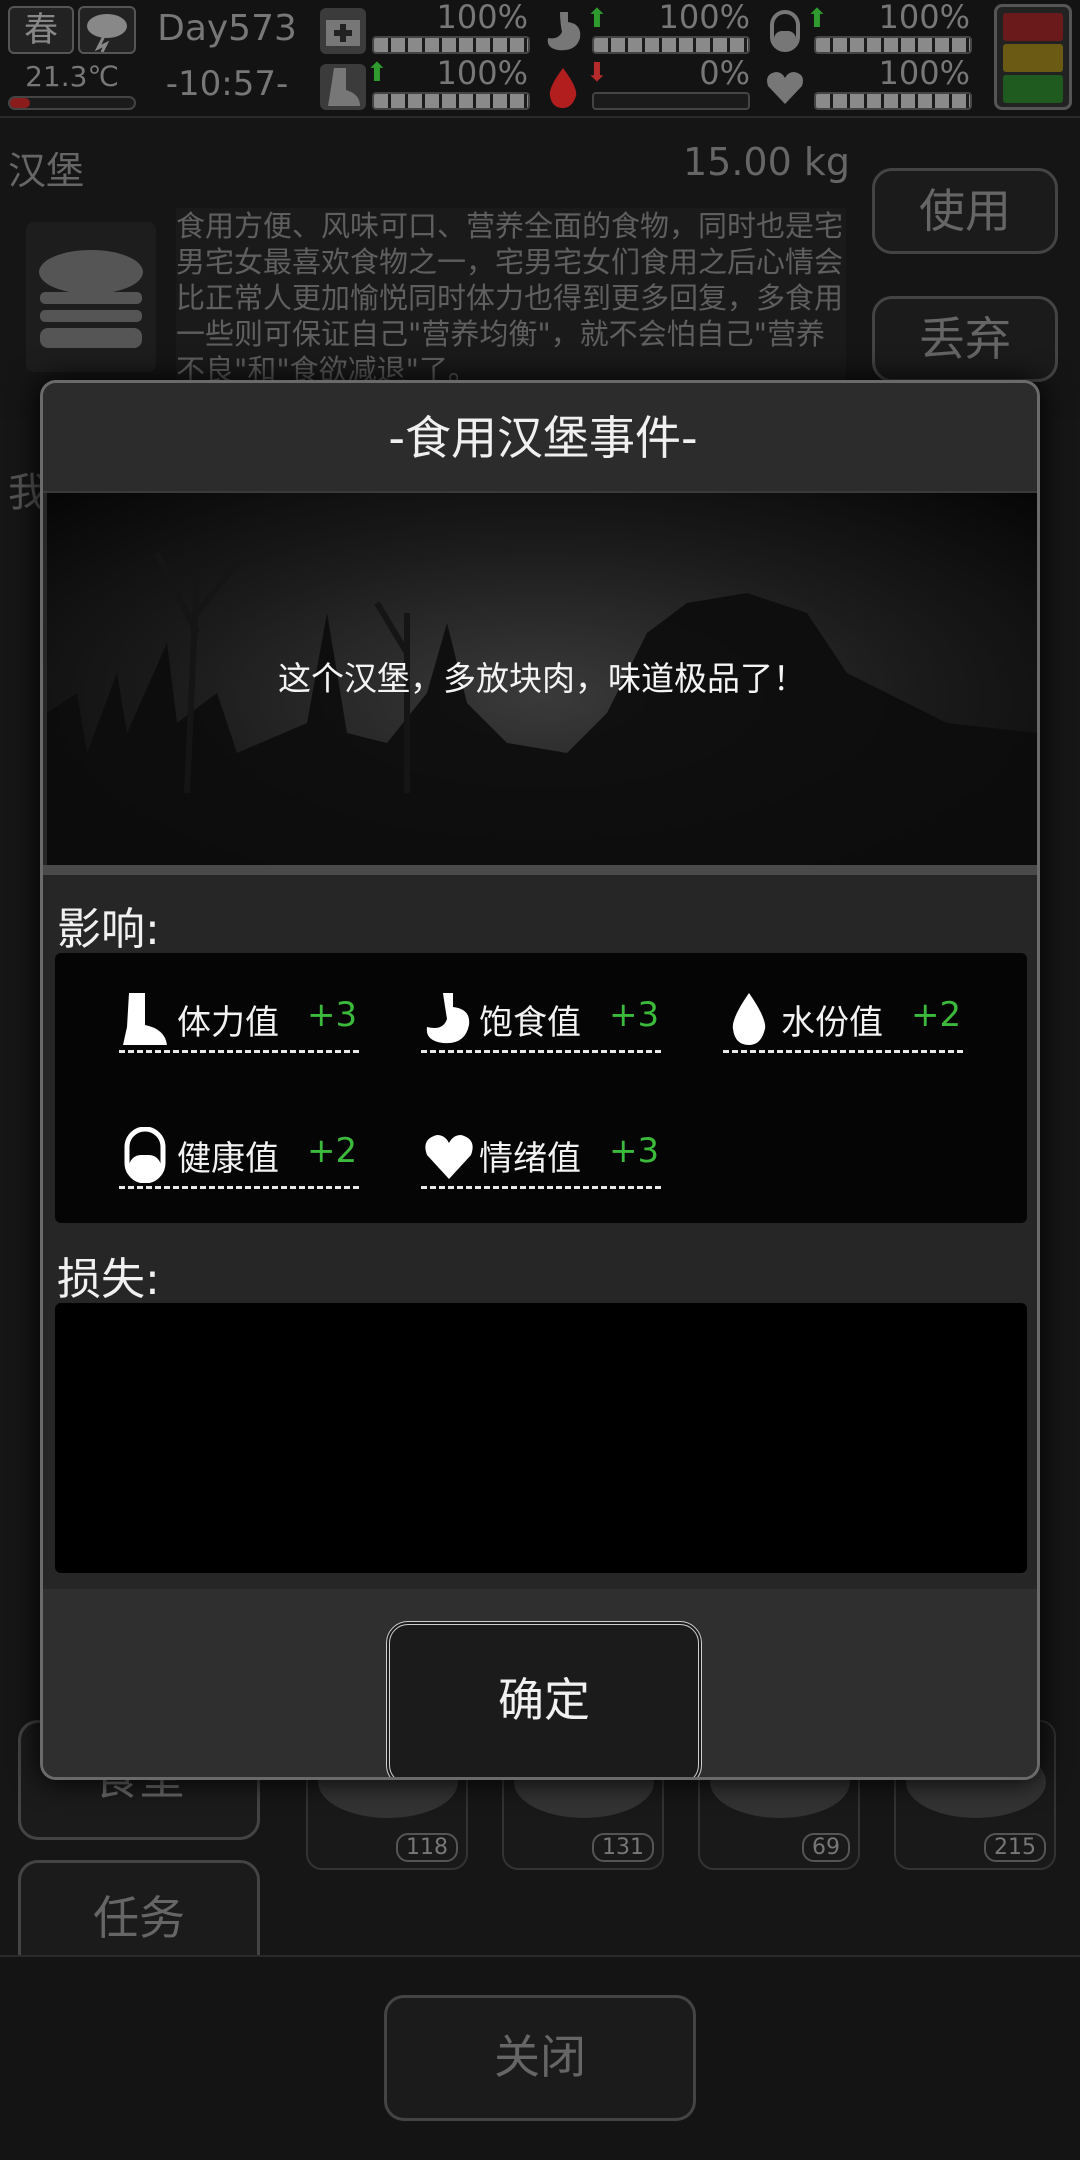 This screenshot has height=2160, width=1080. Describe the element at coordinates (108, 929) in the screenshot. I see `effects-heading: 影响:` at that location.